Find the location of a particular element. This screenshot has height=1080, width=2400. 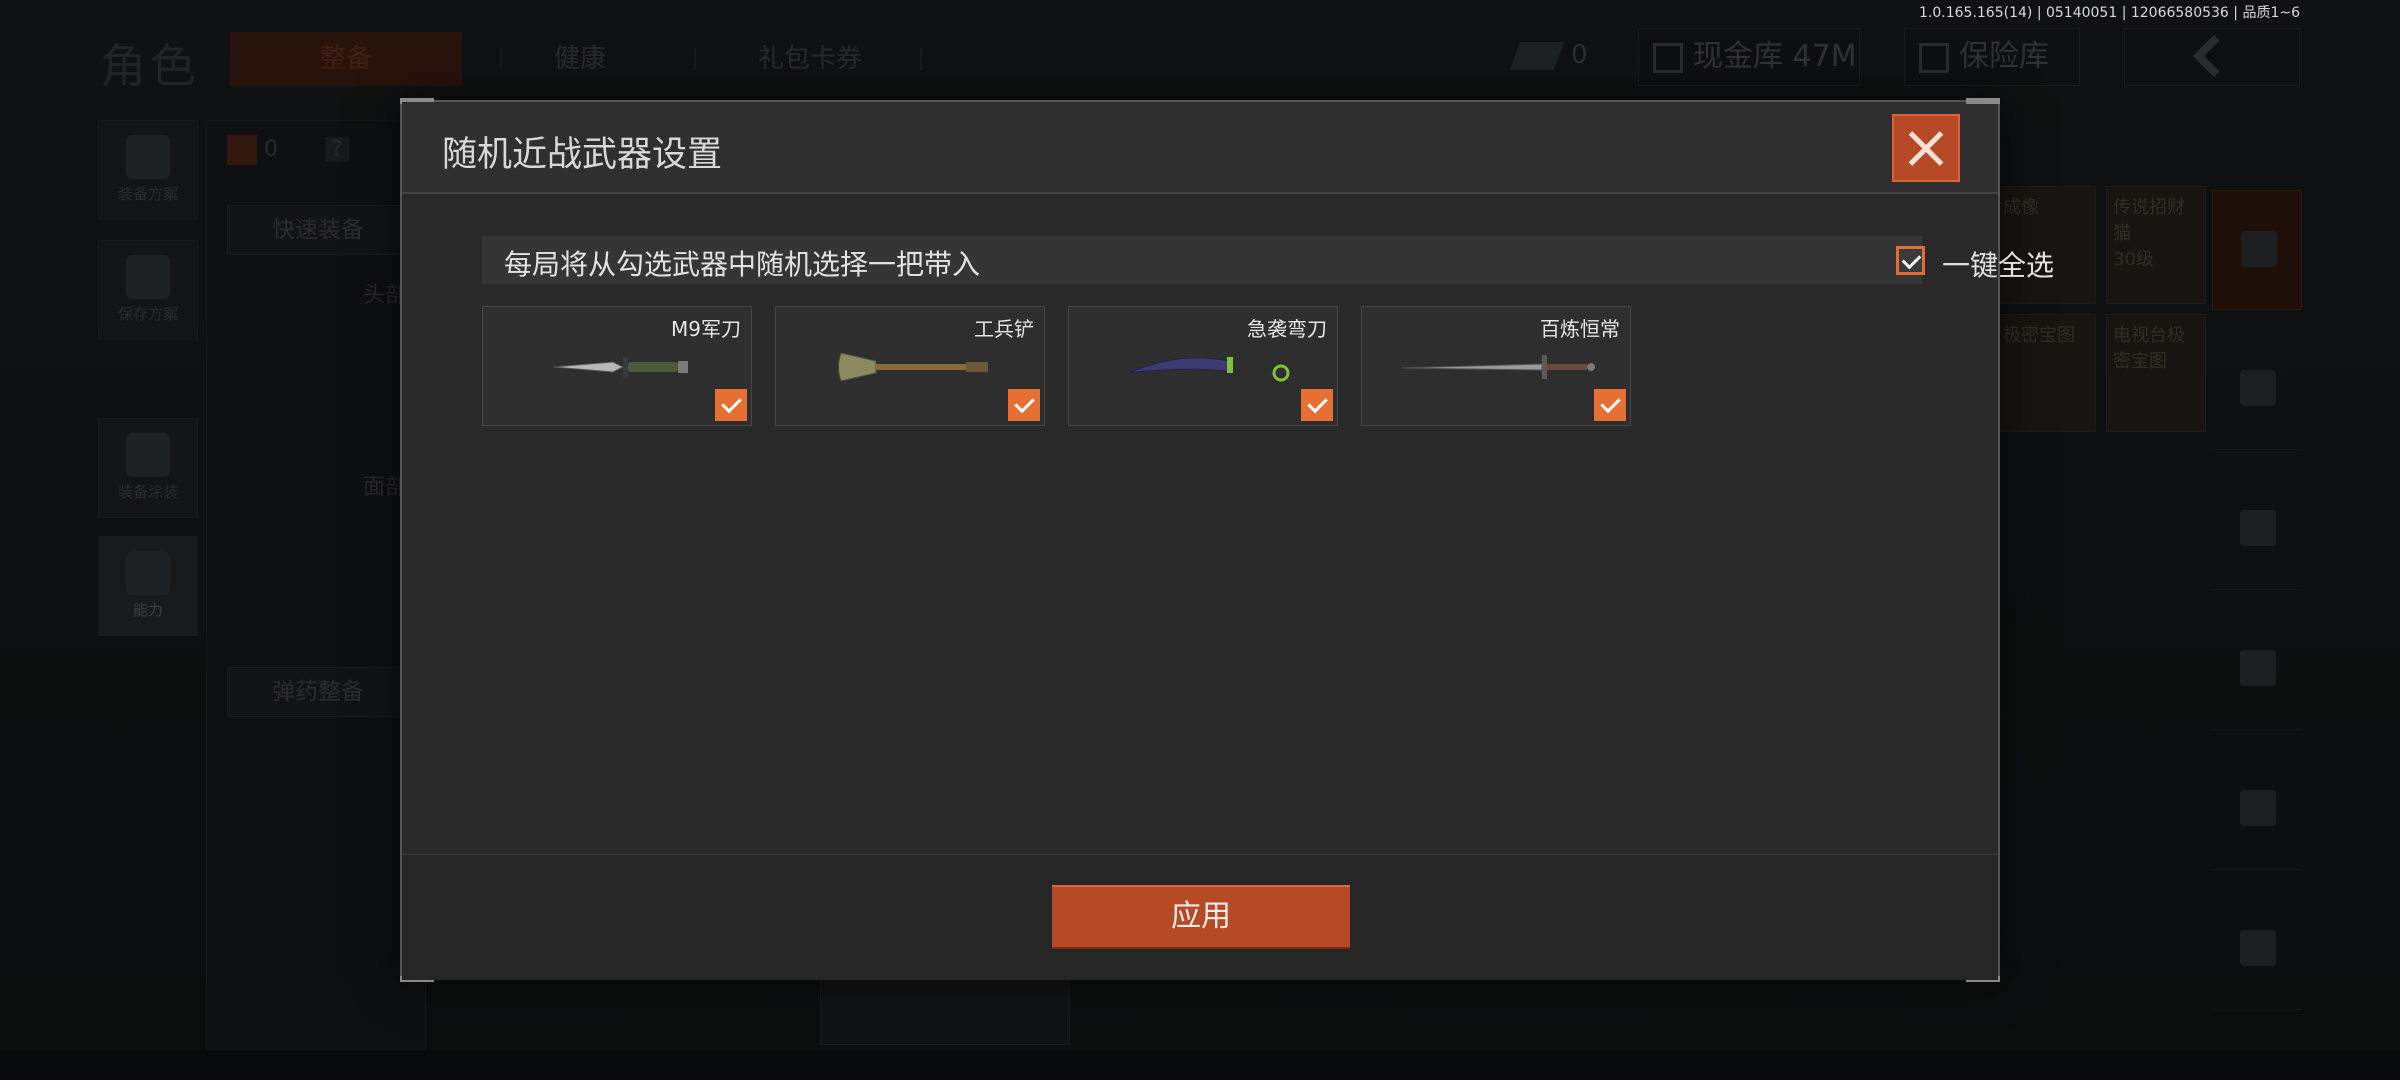

dialog-header: 随机近战武器设置 is located at coordinates (1200, 148).